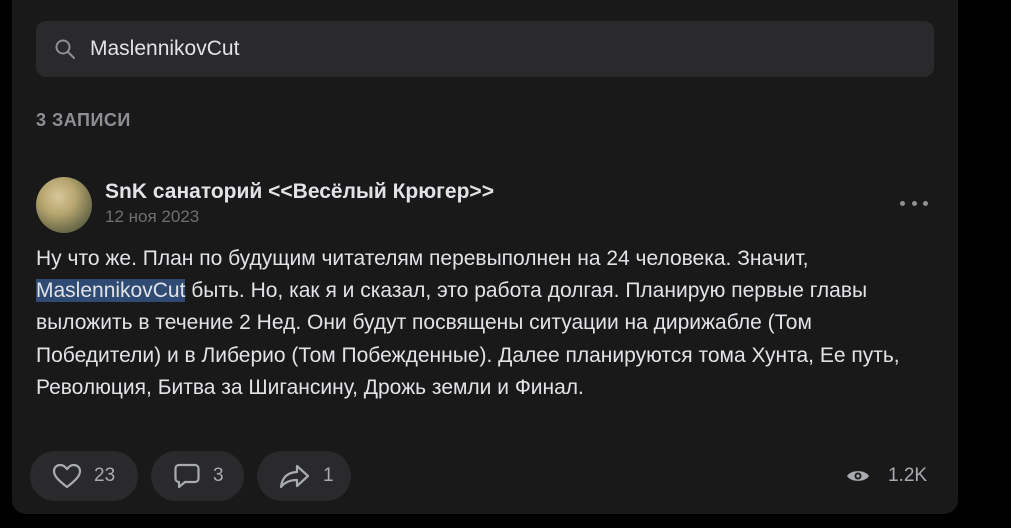 The width and height of the screenshot is (1011, 528). What do you see at coordinates (152, 217) in the screenshot?
I see `post-date: 12 ноя 2023` at bounding box center [152, 217].